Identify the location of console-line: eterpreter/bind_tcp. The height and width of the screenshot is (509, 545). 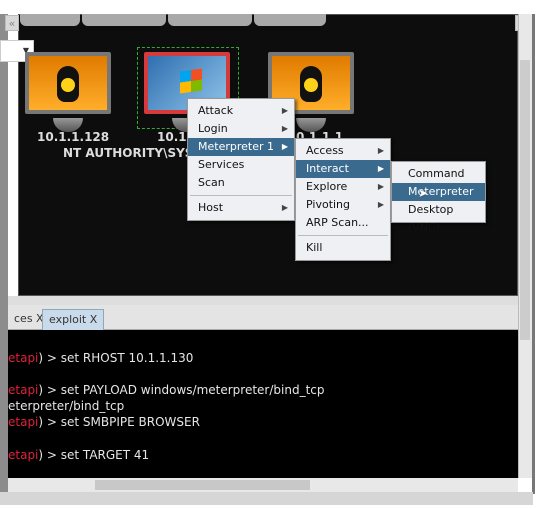
(66, 406).